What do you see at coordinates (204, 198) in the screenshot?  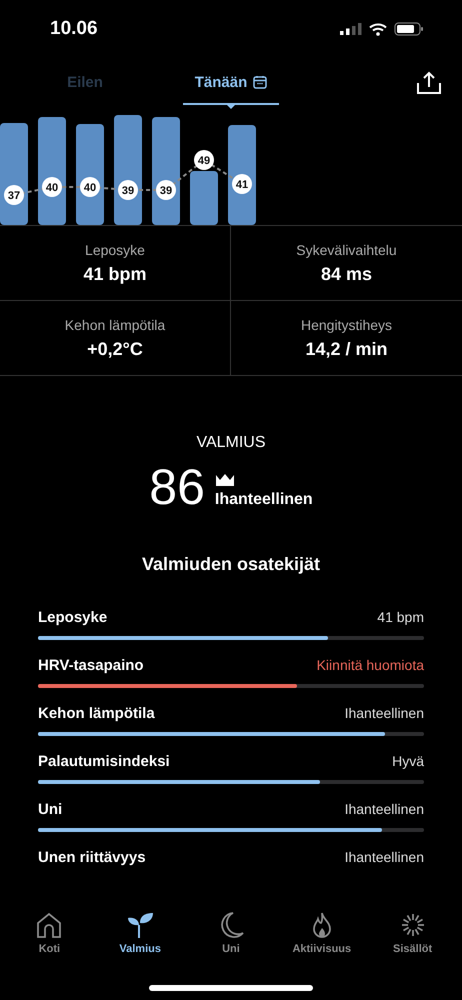 I see `chart-bar` at bounding box center [204, 198].